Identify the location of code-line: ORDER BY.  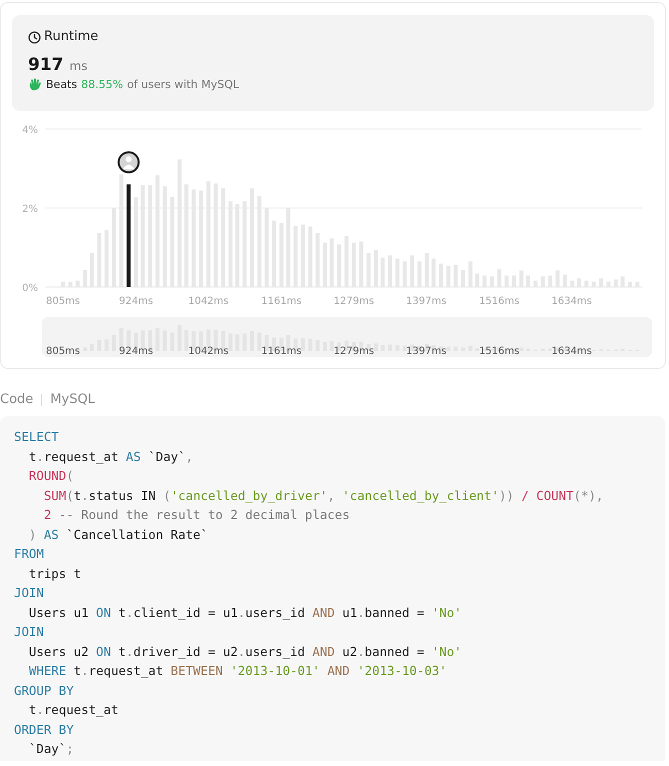
(44, 729).